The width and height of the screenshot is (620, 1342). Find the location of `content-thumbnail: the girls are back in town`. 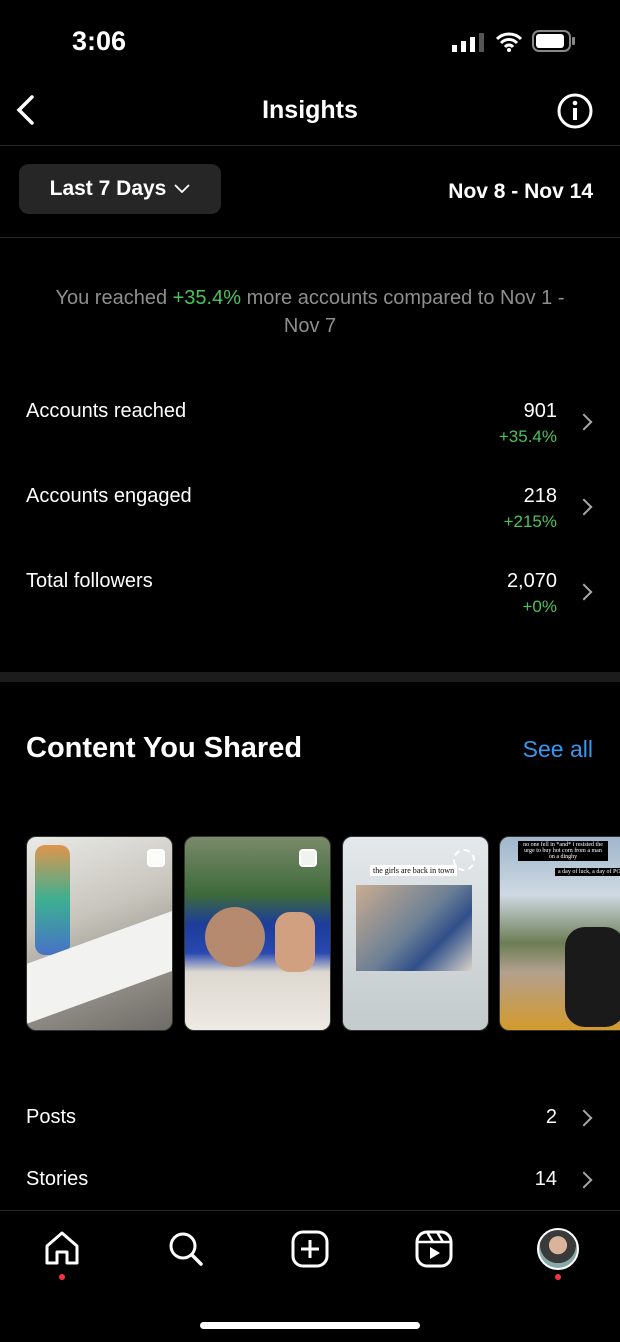

content-thumbnail: the girls are back in town is located at coordinates (415, 933).